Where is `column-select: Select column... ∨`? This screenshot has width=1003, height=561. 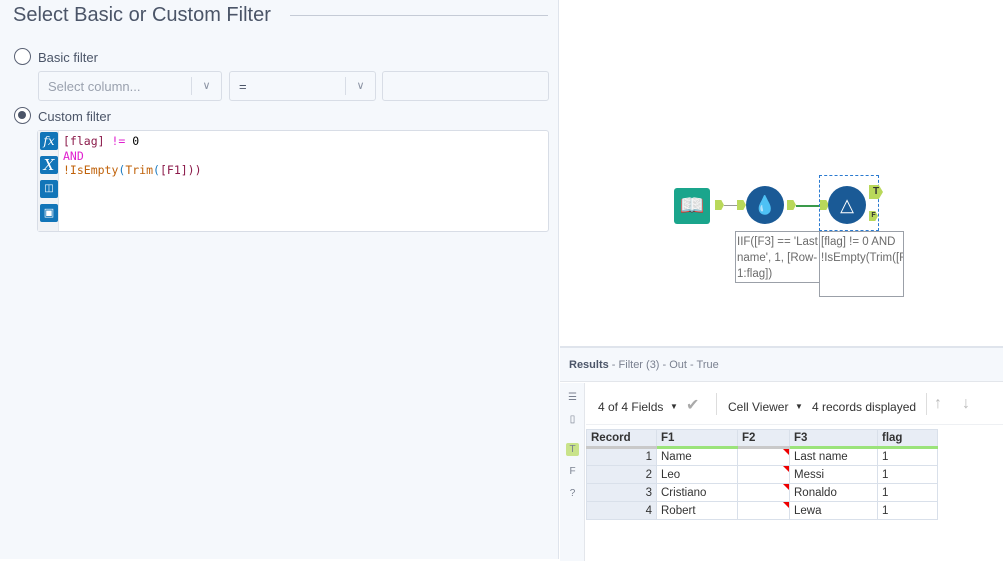 column-select: Select column... ∨ is located at coordinates (130, 86).